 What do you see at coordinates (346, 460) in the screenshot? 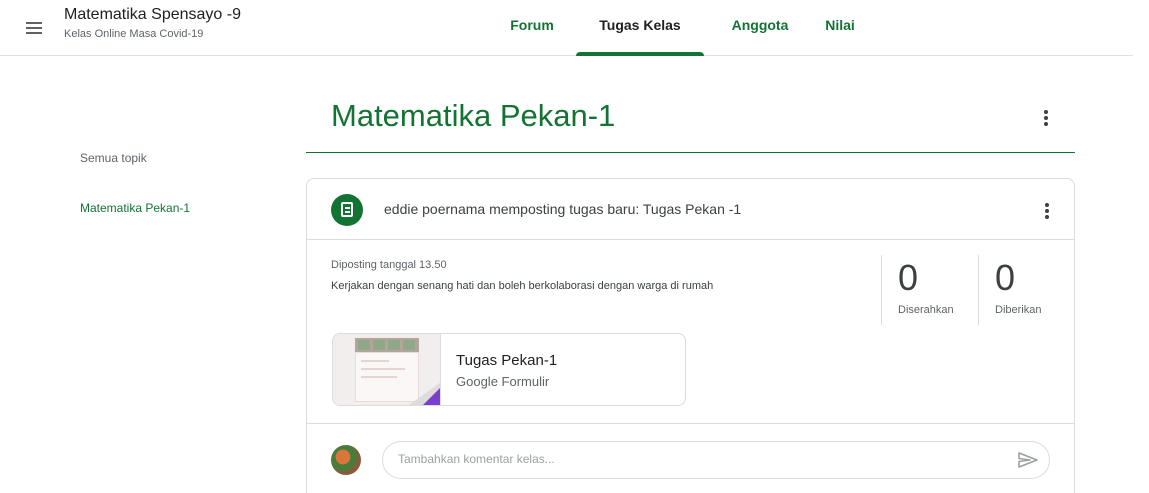
I see `avatar` at bounding box center [346, 460].